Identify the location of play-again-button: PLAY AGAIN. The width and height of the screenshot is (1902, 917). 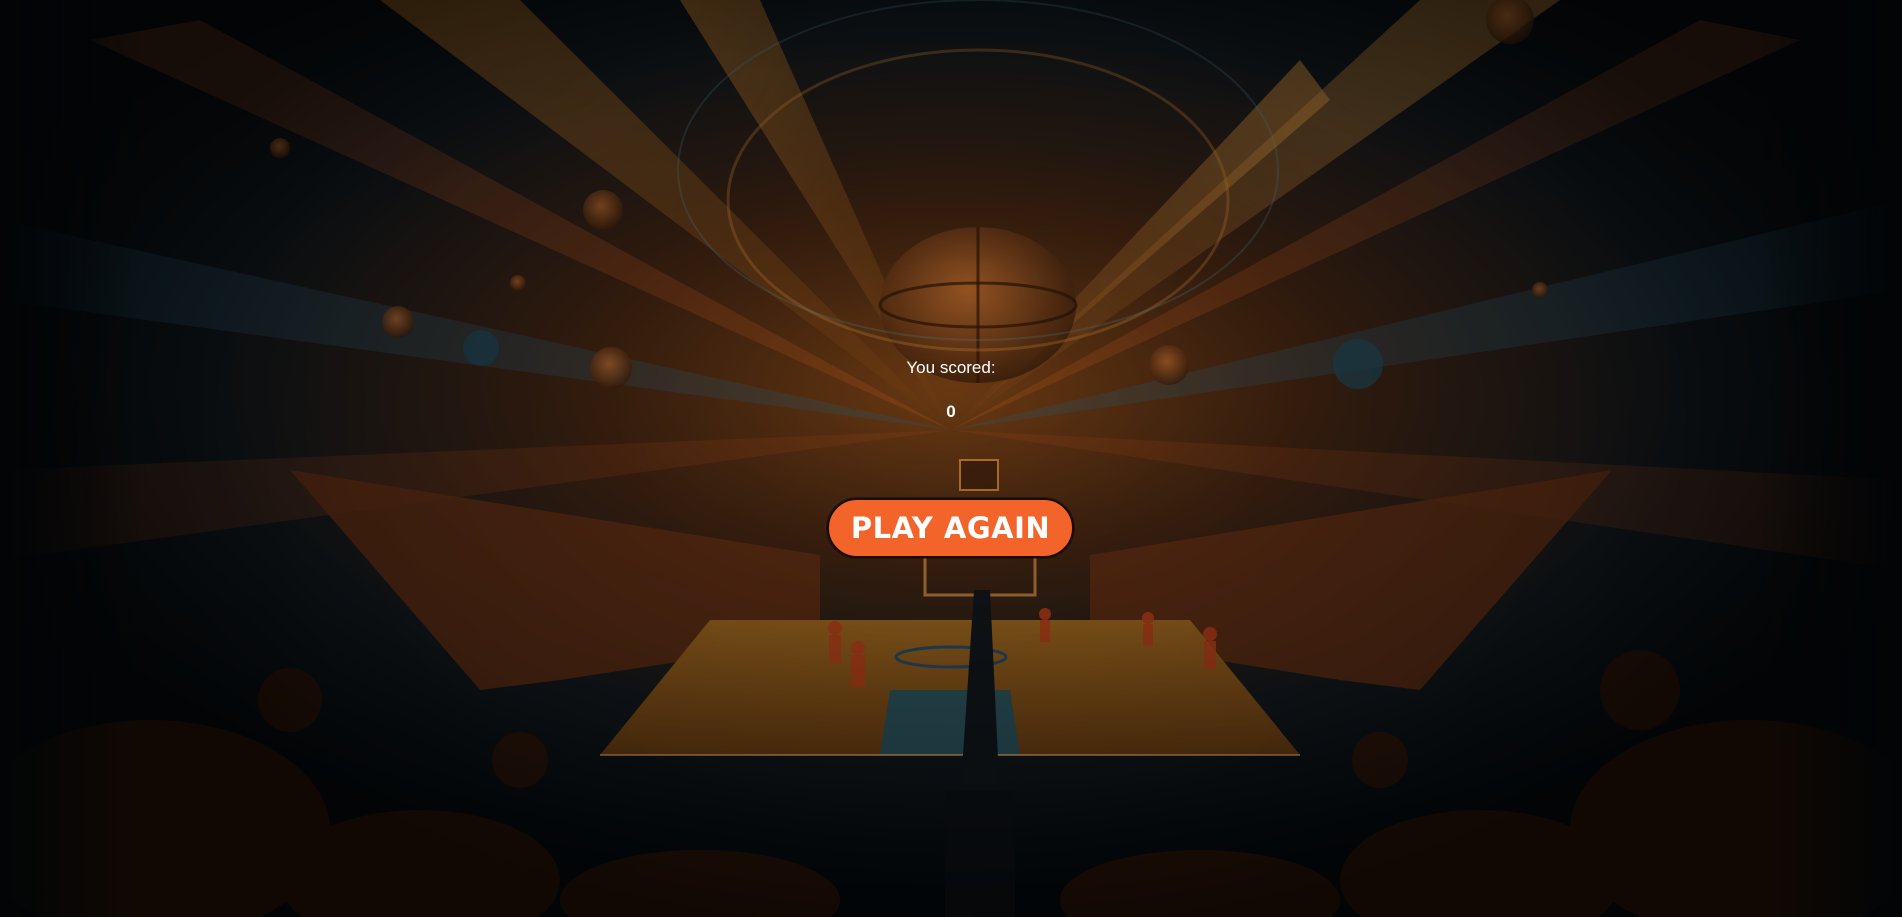
(950, 528).